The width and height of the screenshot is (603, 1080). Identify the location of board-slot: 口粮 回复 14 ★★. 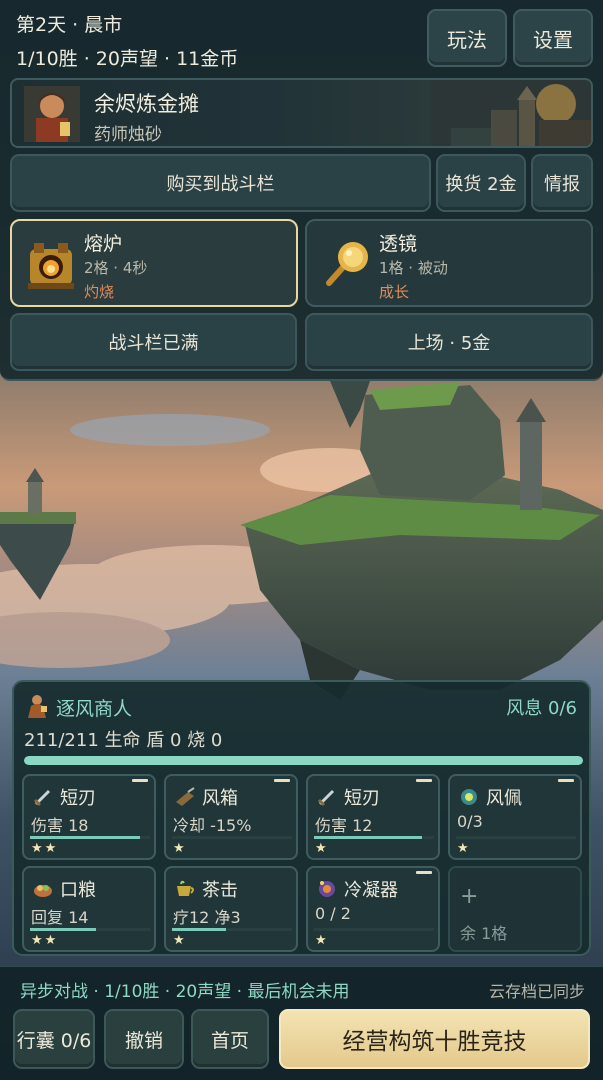
(89, 909).